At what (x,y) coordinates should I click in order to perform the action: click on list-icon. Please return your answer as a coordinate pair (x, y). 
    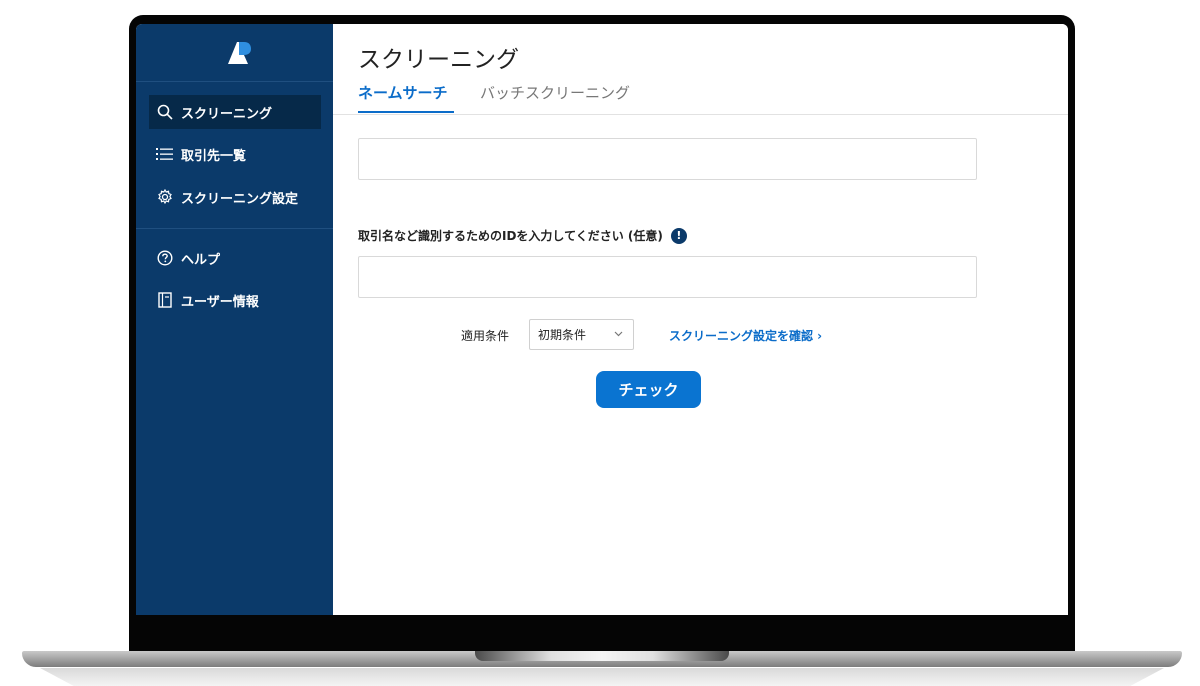
    Looking at the image, I should click on (164, 154).